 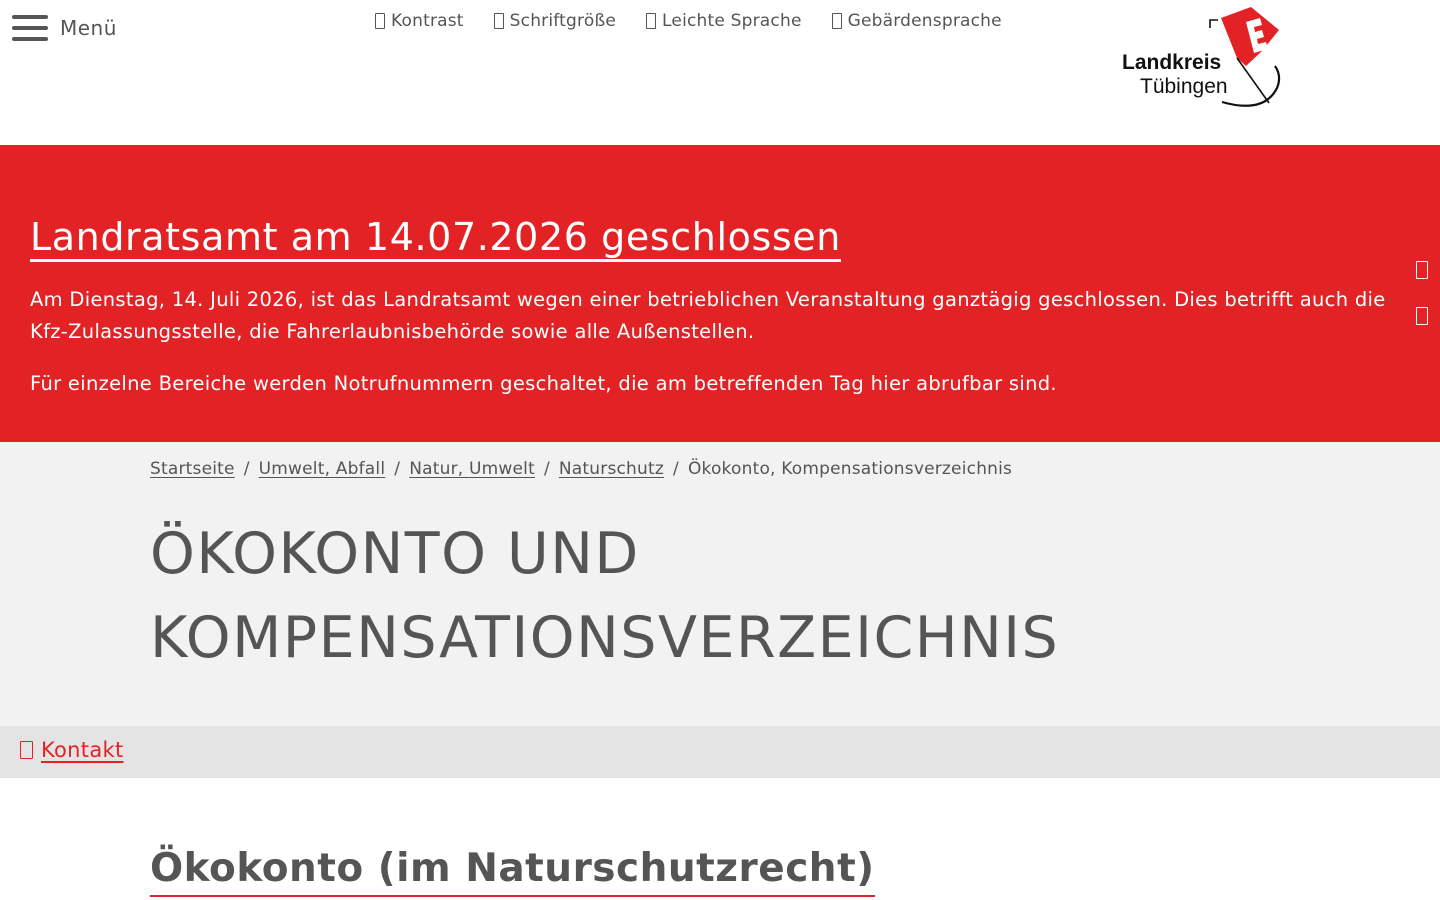 I want to click on chevron-up-icon, so click(x=1422, y=270).